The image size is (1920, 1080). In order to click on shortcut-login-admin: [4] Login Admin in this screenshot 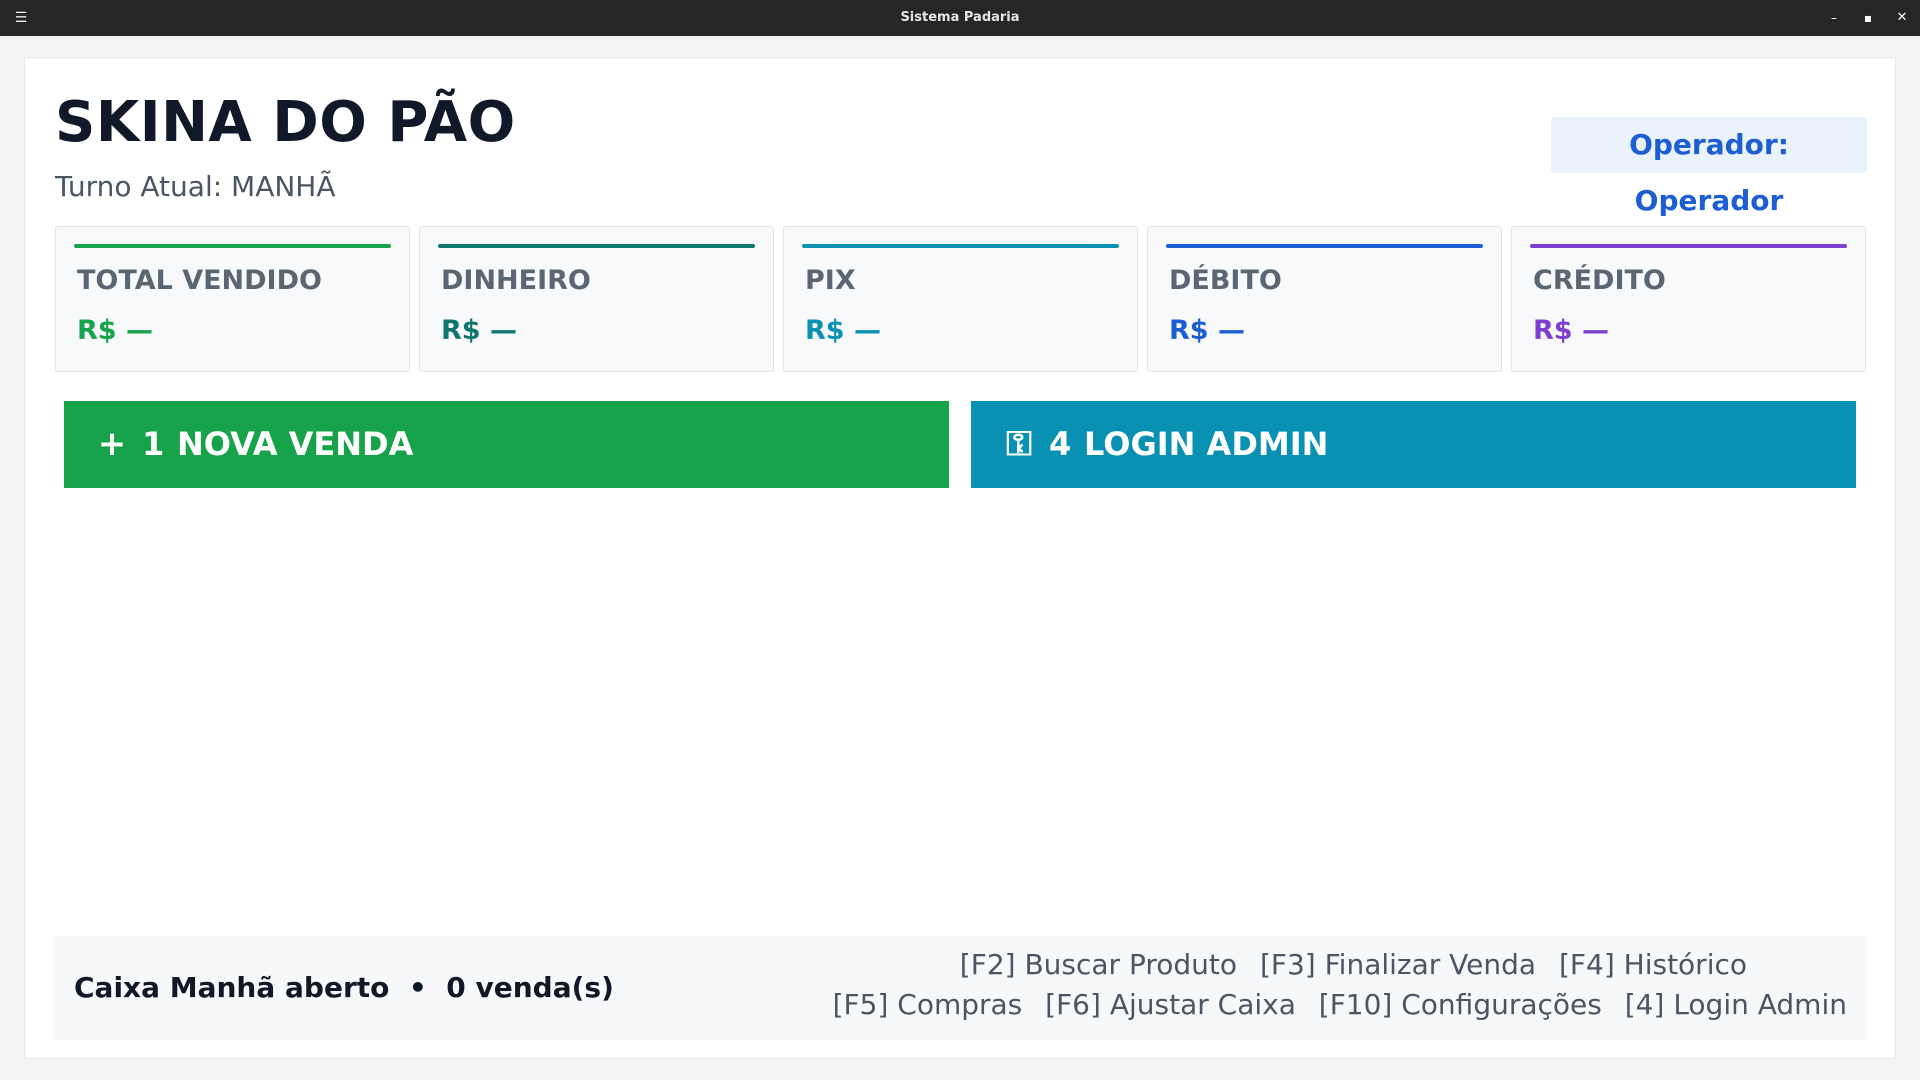, I will do `click(1736, 1004)`.